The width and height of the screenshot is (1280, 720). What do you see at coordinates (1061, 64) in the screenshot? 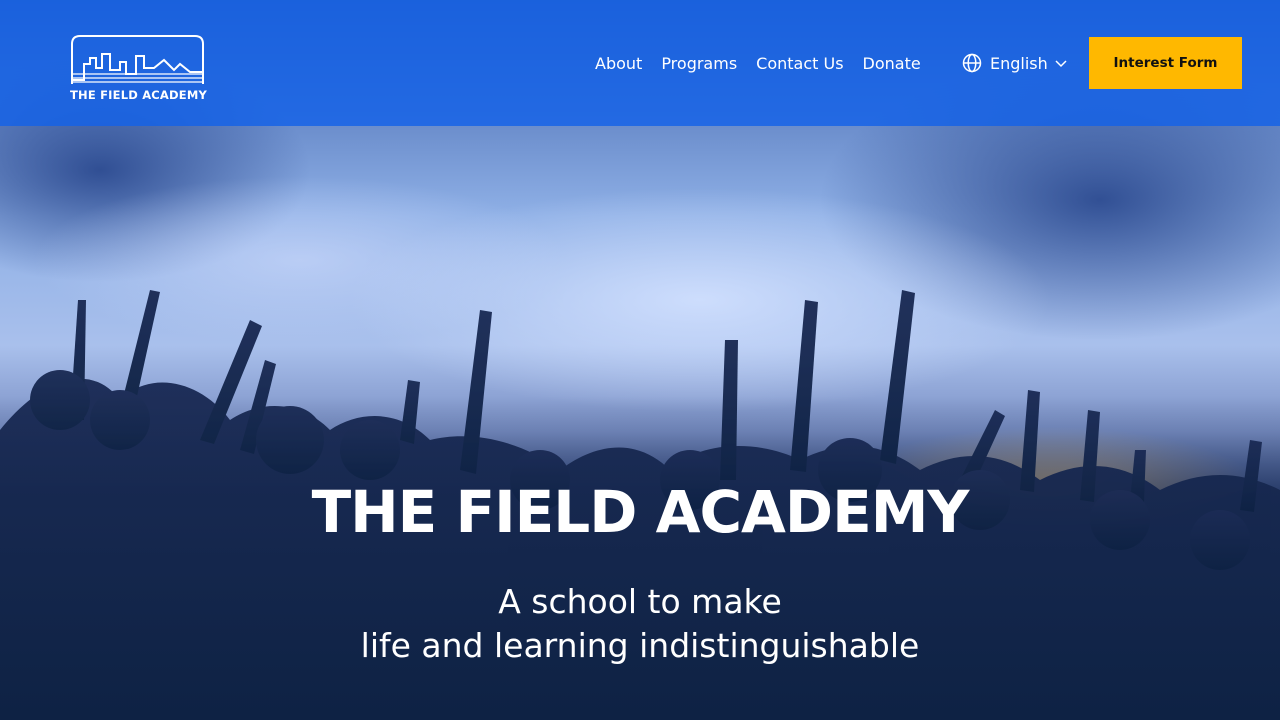
I see `chevron-down-icon` at bounding box center [1061, 64].